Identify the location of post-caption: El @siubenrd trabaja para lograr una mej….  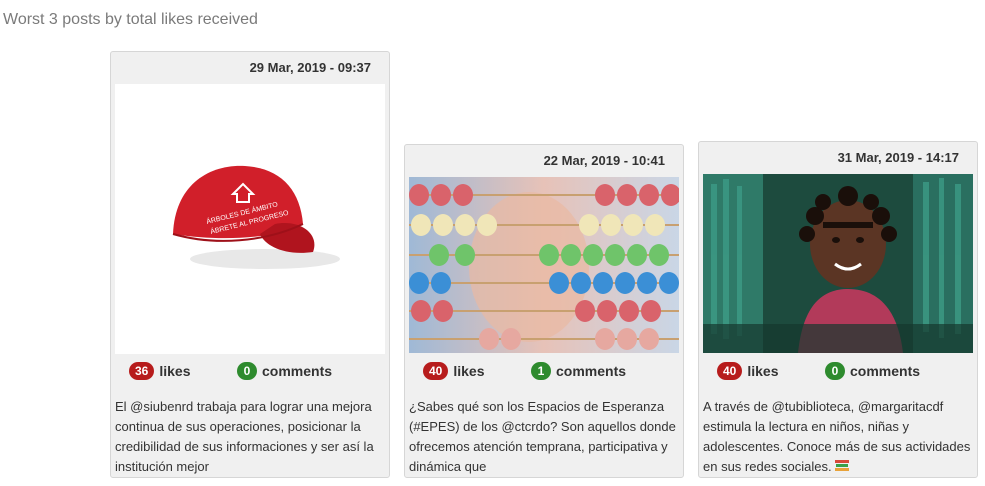
(244, 436).